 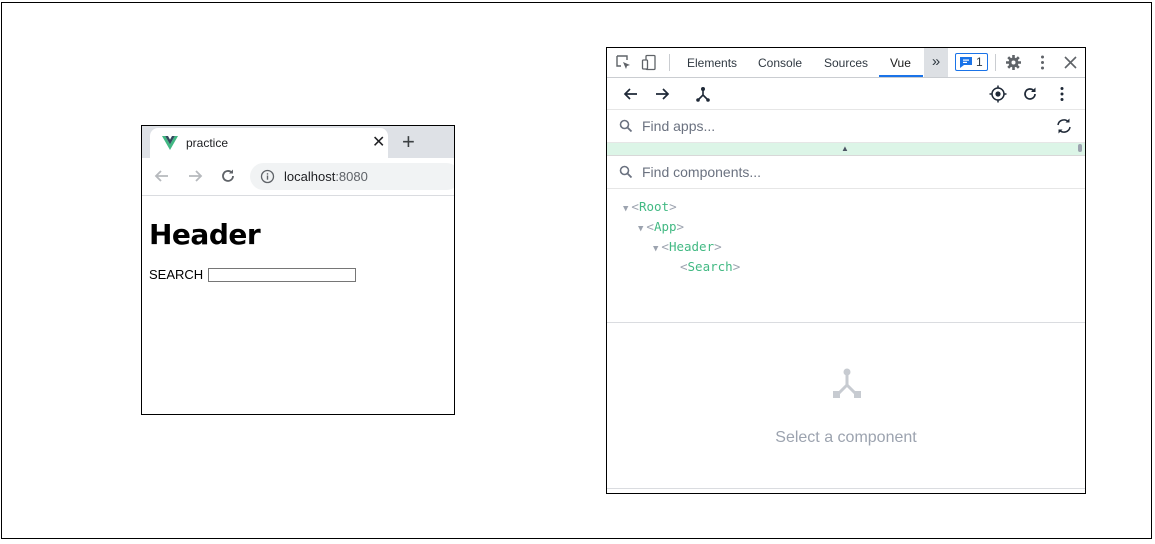 I want to click on new-tab-icon: +, so click(x=408, y=142).